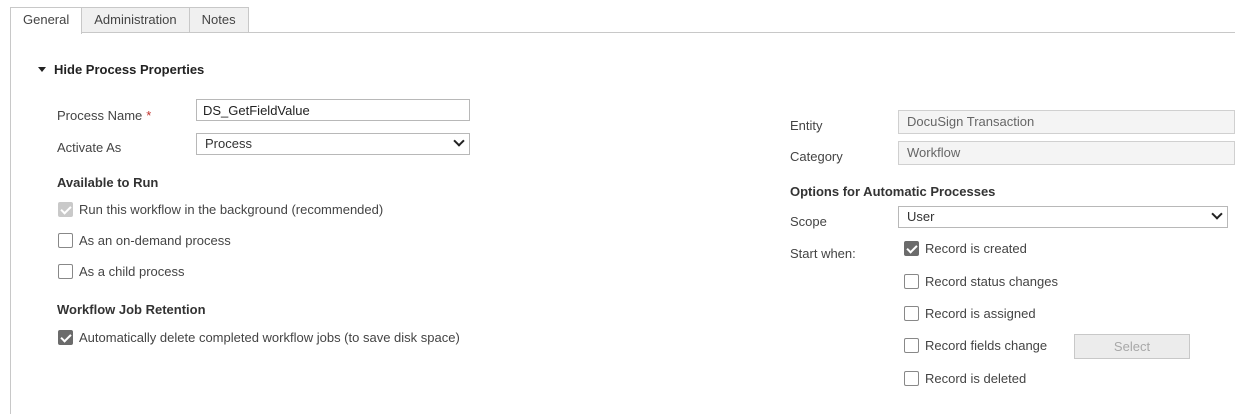 This screenshot has height=414, width=1235. What do you see at coordinates (921, 216) in the screenshot?
I see `scope-value: User` at bounding box center [921, 216].